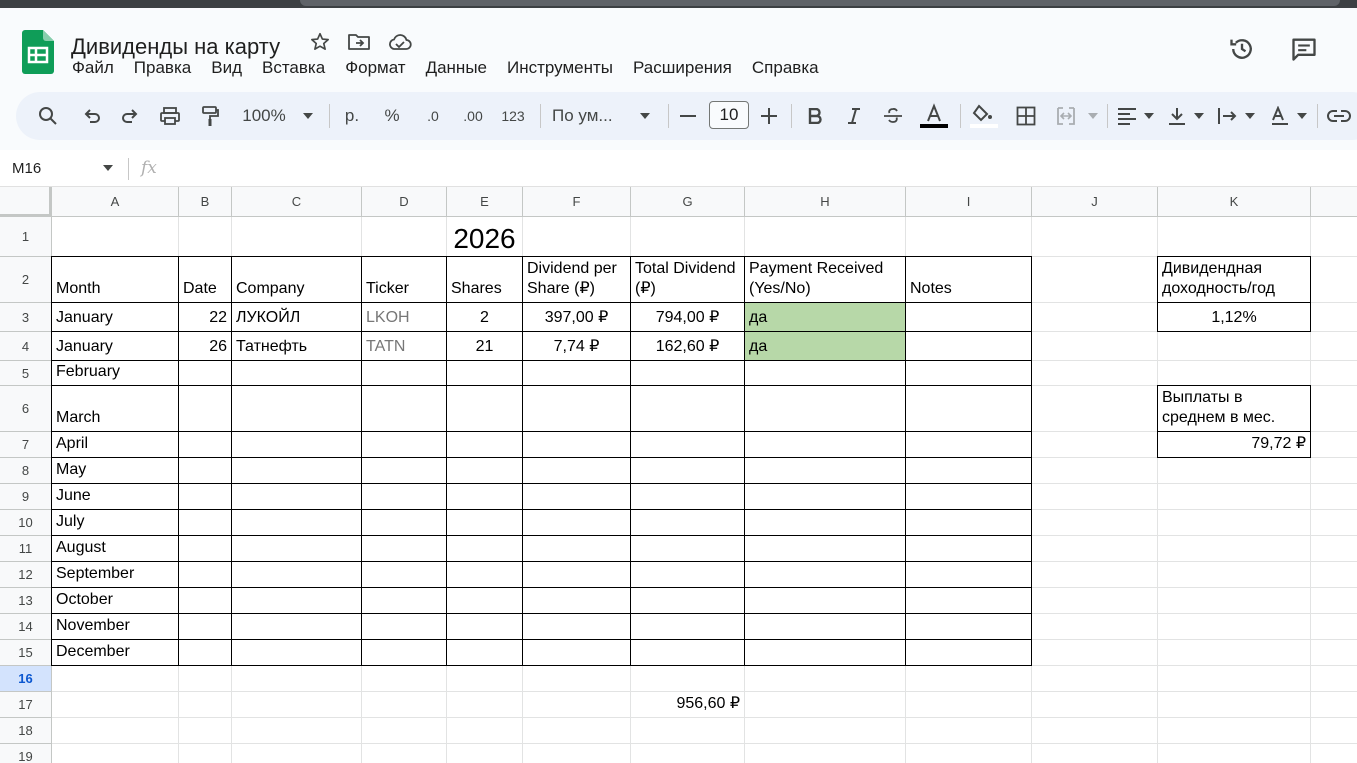 The width and height of the screenshot is (1357, 763). Describe the element at coordinates (484, 346) in the screenshot. I see `cell: 21` at that location.